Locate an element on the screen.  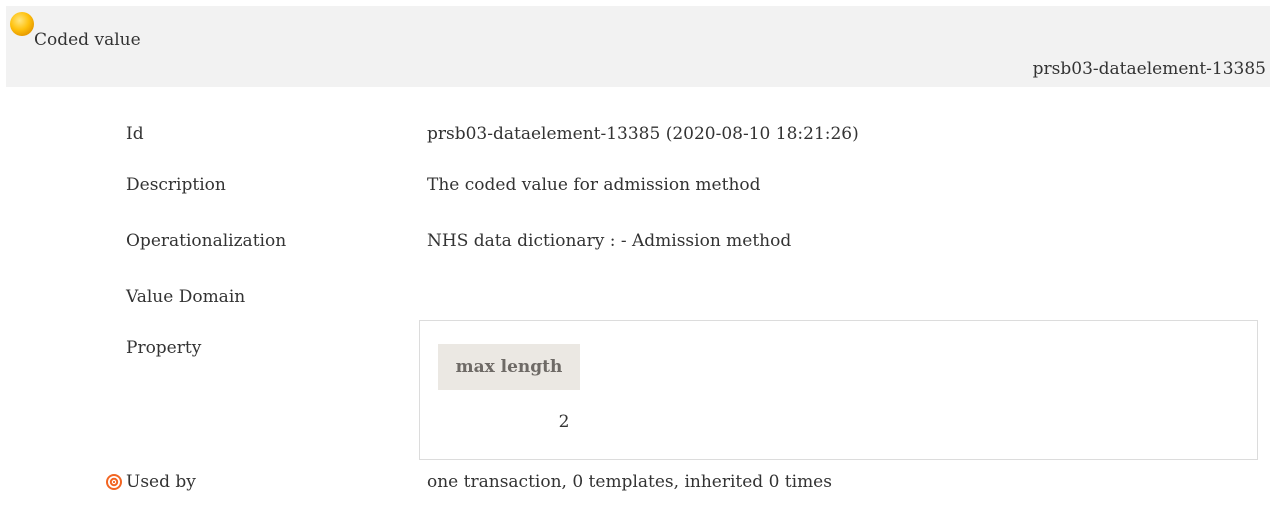
used-by-label: Used by is located at coordinates (161, 482).